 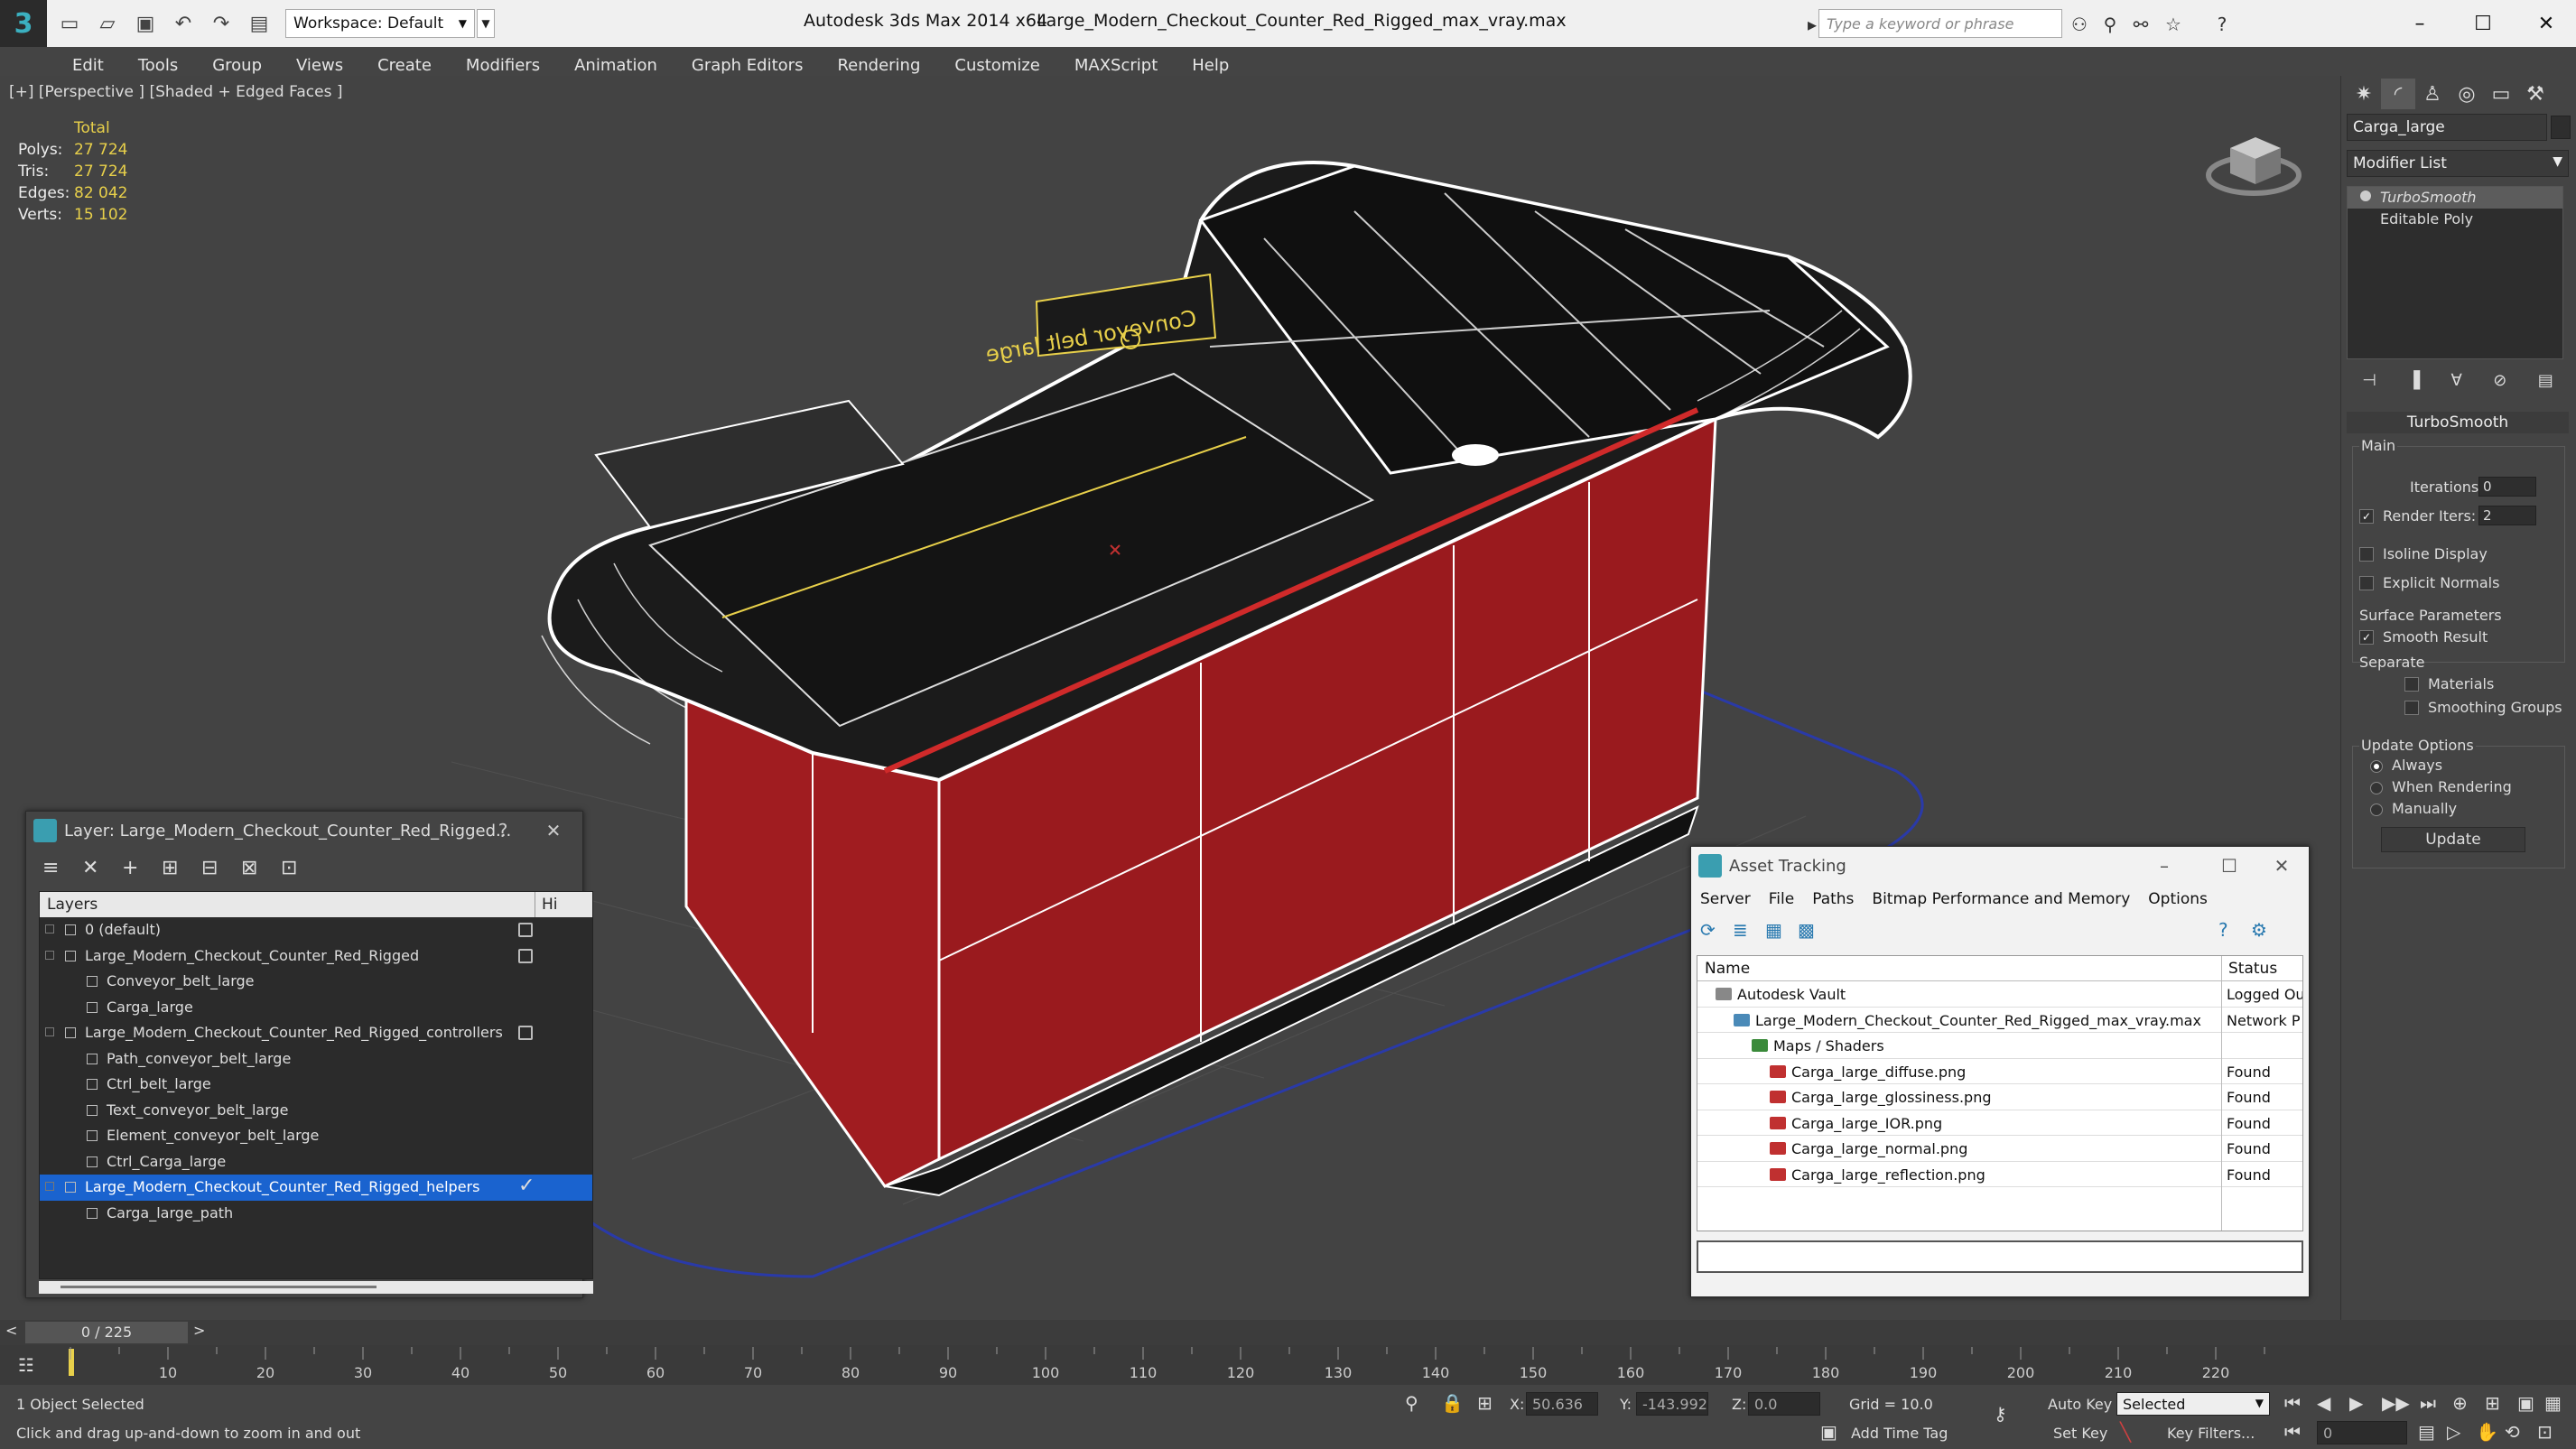 What do you see at coordinates (878, 65) in the screenshot?
I see `menu-rendering: Rendering` at bounding box center [878, 65].